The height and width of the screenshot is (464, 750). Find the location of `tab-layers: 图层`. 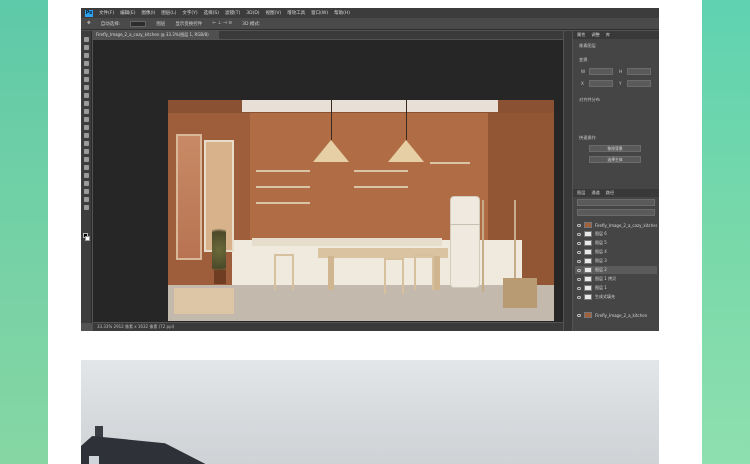

tab-layers: 图层 is located at coordinates (581, 193).